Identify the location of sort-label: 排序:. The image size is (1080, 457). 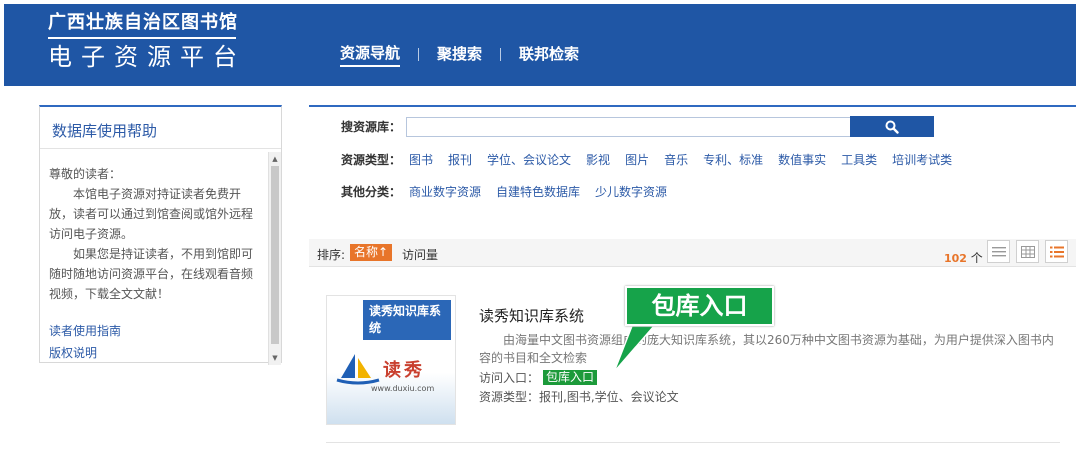
(331, 255).